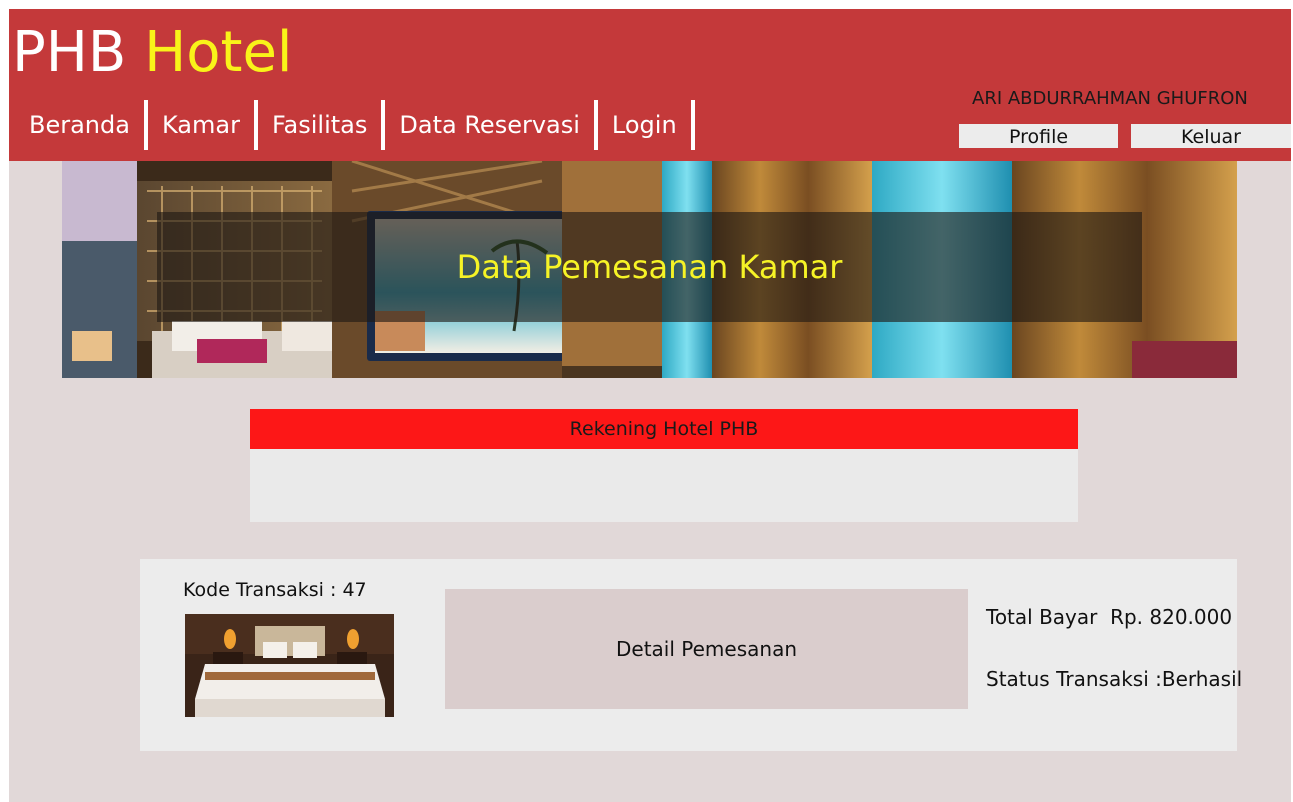 The width and height of the screenshot is (1293, 802). I want to click on nav-data-reservasi: Data Reservasi, so click(489, 125).